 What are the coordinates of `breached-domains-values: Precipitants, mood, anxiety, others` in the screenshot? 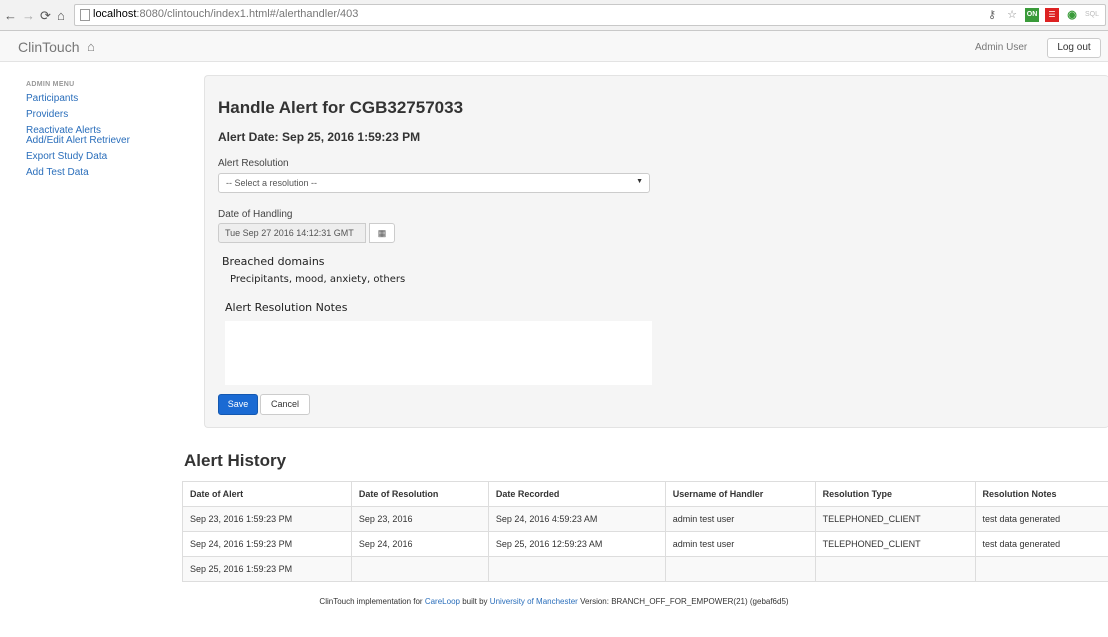 It's located at (318, 279).